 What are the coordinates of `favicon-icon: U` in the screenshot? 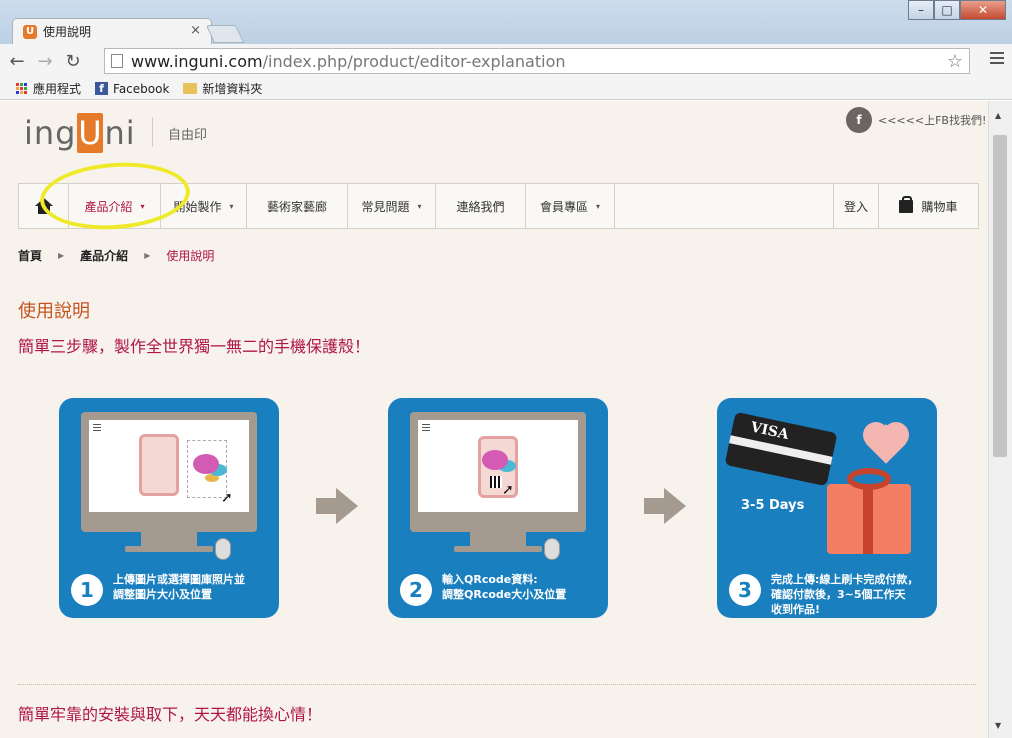 It's located at (30, 31).